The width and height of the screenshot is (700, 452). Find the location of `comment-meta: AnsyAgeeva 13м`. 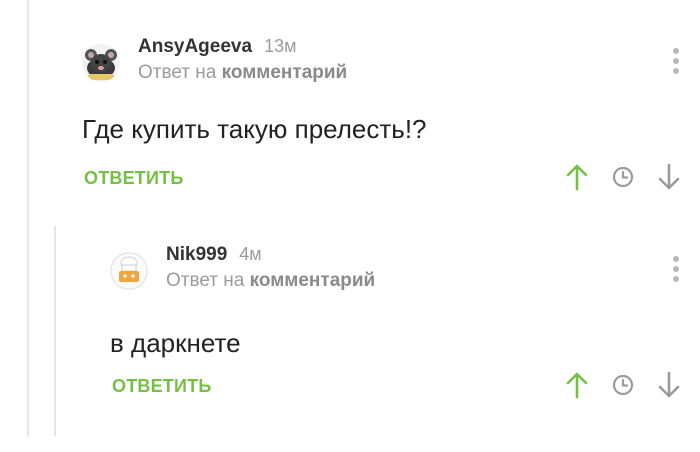

comment-meta: AnsyAgeeva 13м is located at coordinates (217, 47).